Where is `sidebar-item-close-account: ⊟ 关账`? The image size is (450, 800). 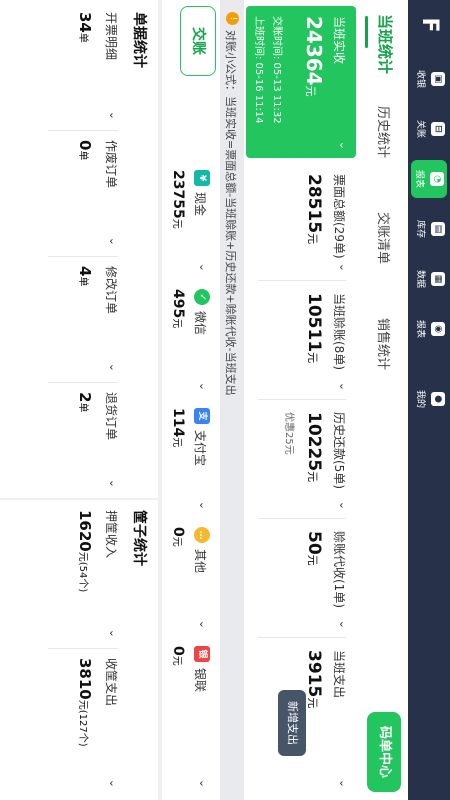
sidebar-item-close-account: ⊟ 关账 is located at coordinates (429, 129).